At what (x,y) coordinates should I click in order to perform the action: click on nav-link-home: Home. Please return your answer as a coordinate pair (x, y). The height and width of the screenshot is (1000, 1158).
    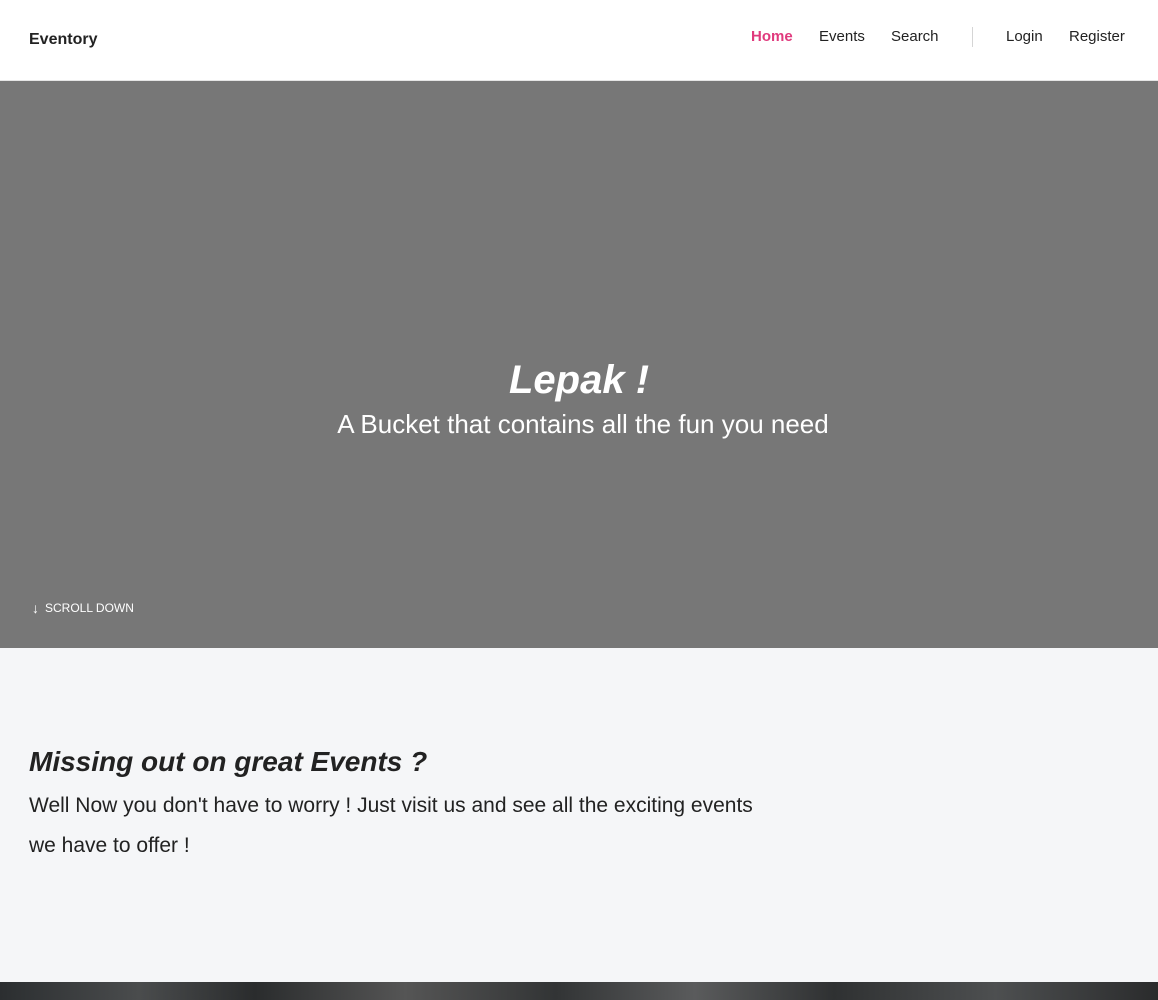
    Looking at the image, I should click on (772, 37).